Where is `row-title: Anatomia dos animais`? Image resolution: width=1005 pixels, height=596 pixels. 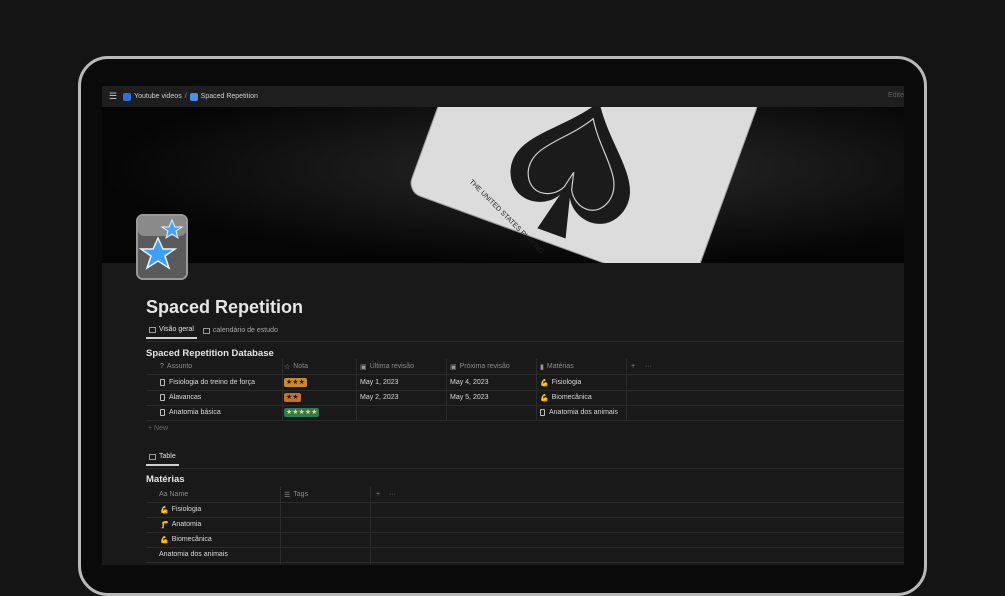
row-title: Anatomia dos animais is located at coordinates (193, 554).